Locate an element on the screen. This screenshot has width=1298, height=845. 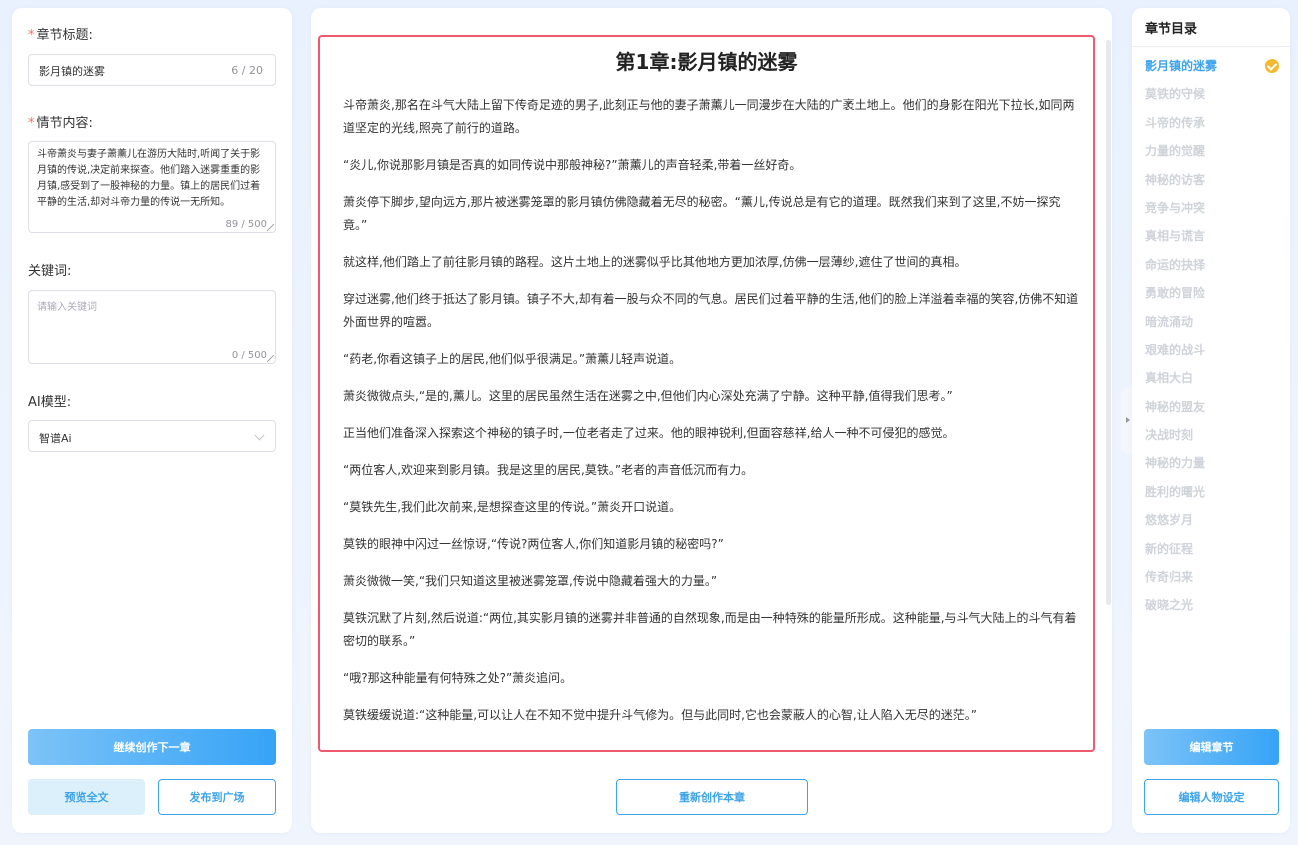
toc-item: 破晓之光 is located at coordinates (1215, 608).